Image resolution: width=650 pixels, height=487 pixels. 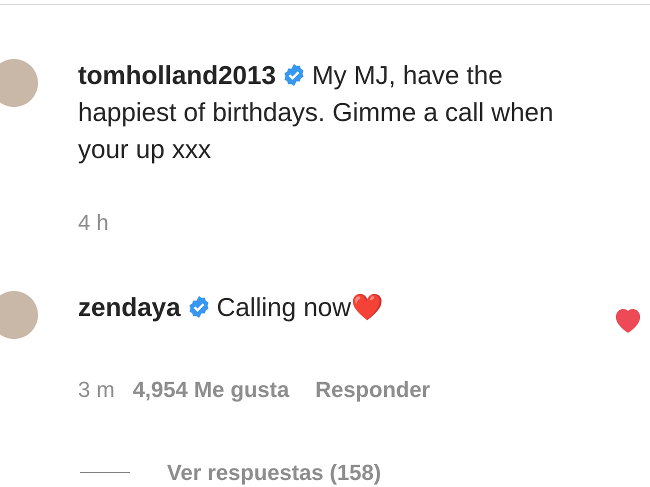 I want to click on reply-link: Responder, so click(x=372, y=389).